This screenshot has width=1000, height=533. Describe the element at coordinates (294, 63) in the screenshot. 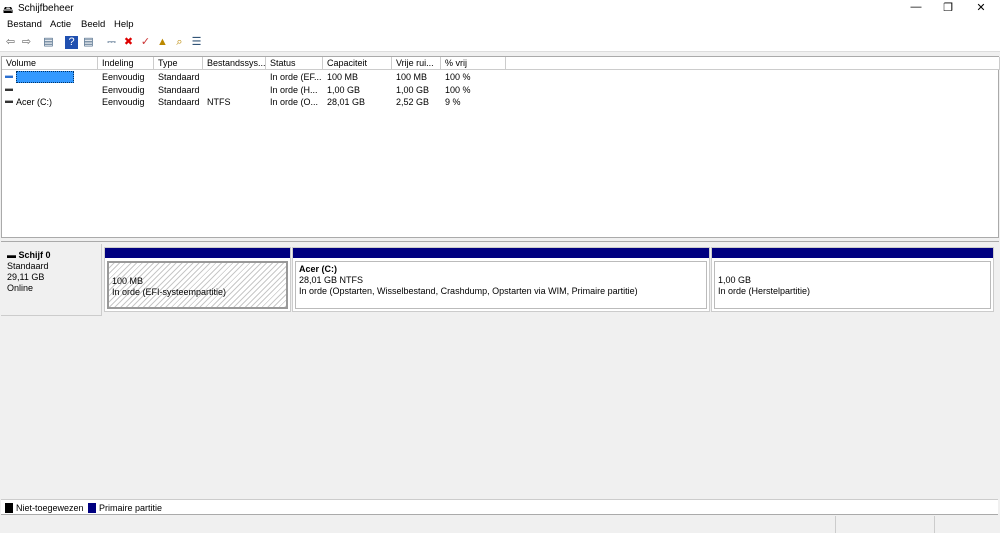

I see `column-header: Status` at that location.